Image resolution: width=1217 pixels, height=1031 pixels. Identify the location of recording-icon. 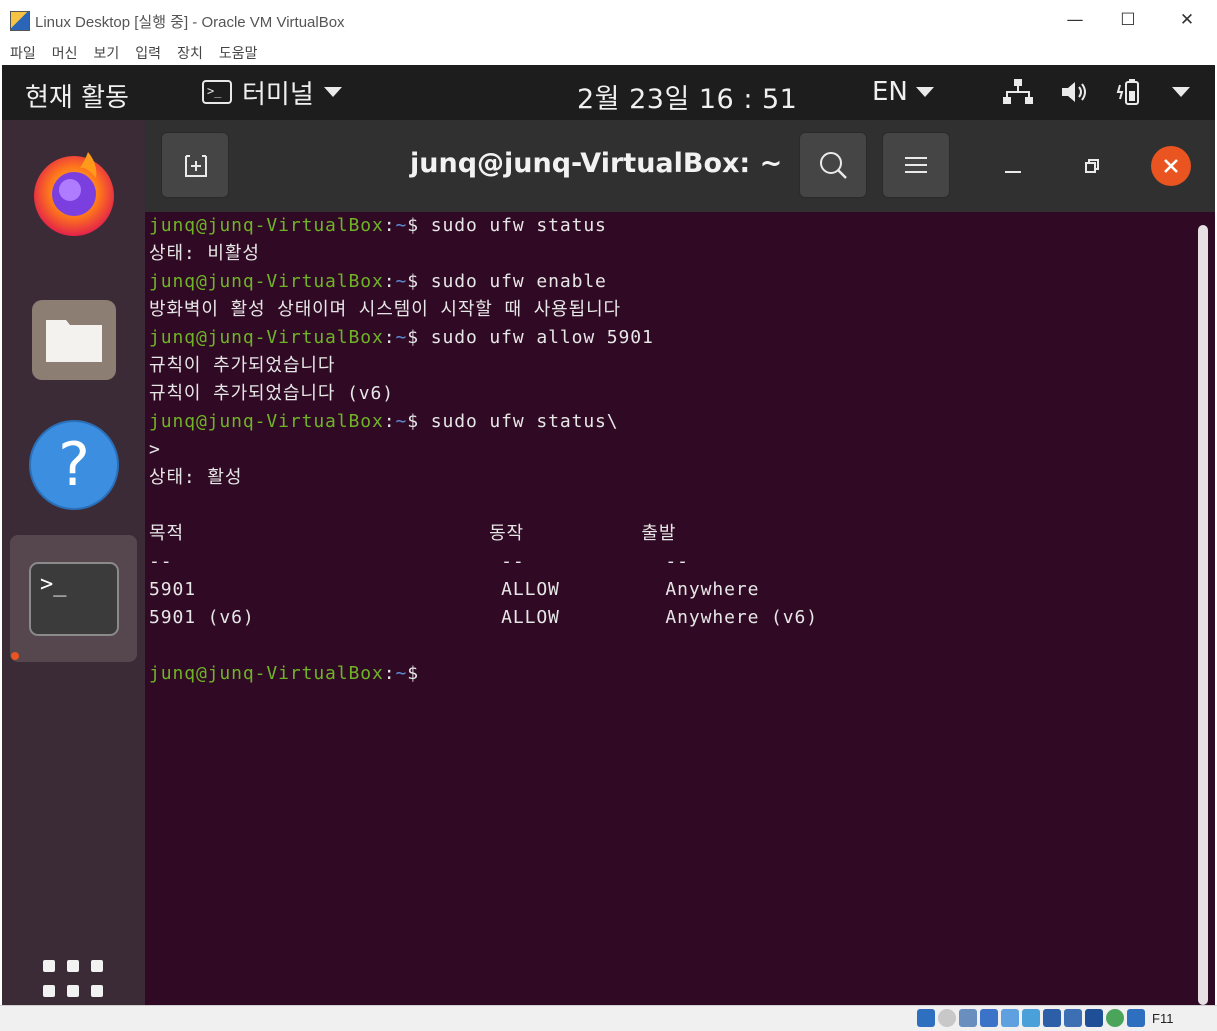
(1073, 1018).